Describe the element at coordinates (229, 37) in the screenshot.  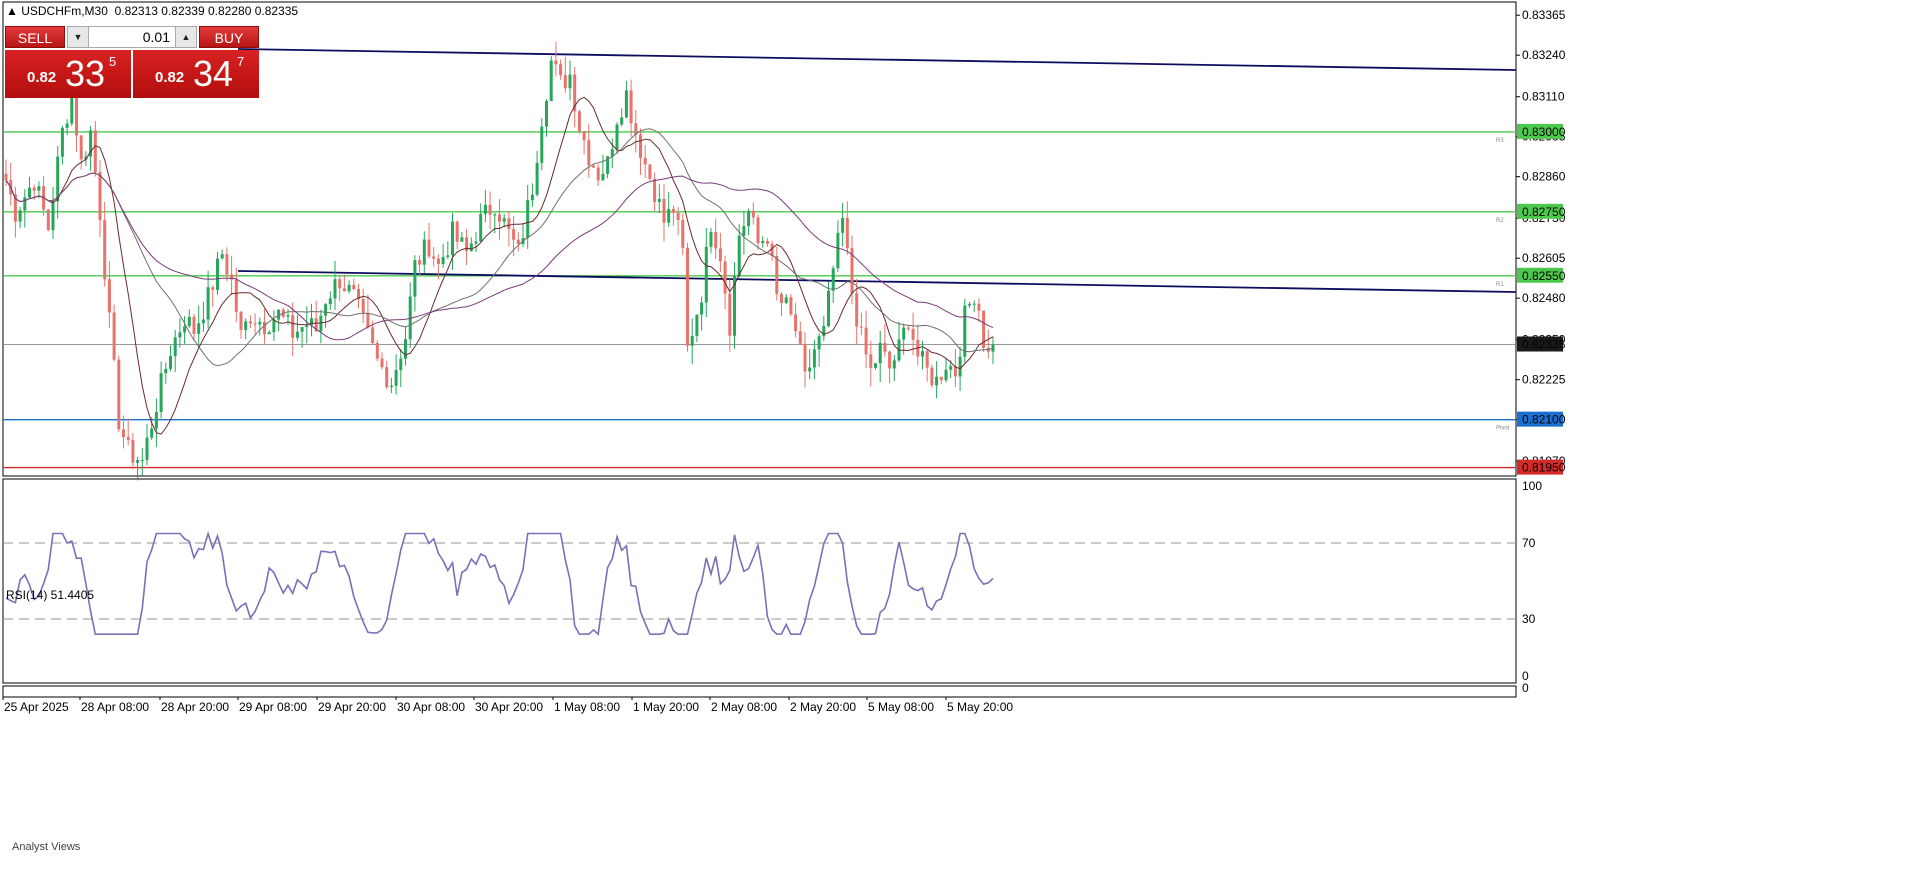
I see `buy-button: BUY` at that location.